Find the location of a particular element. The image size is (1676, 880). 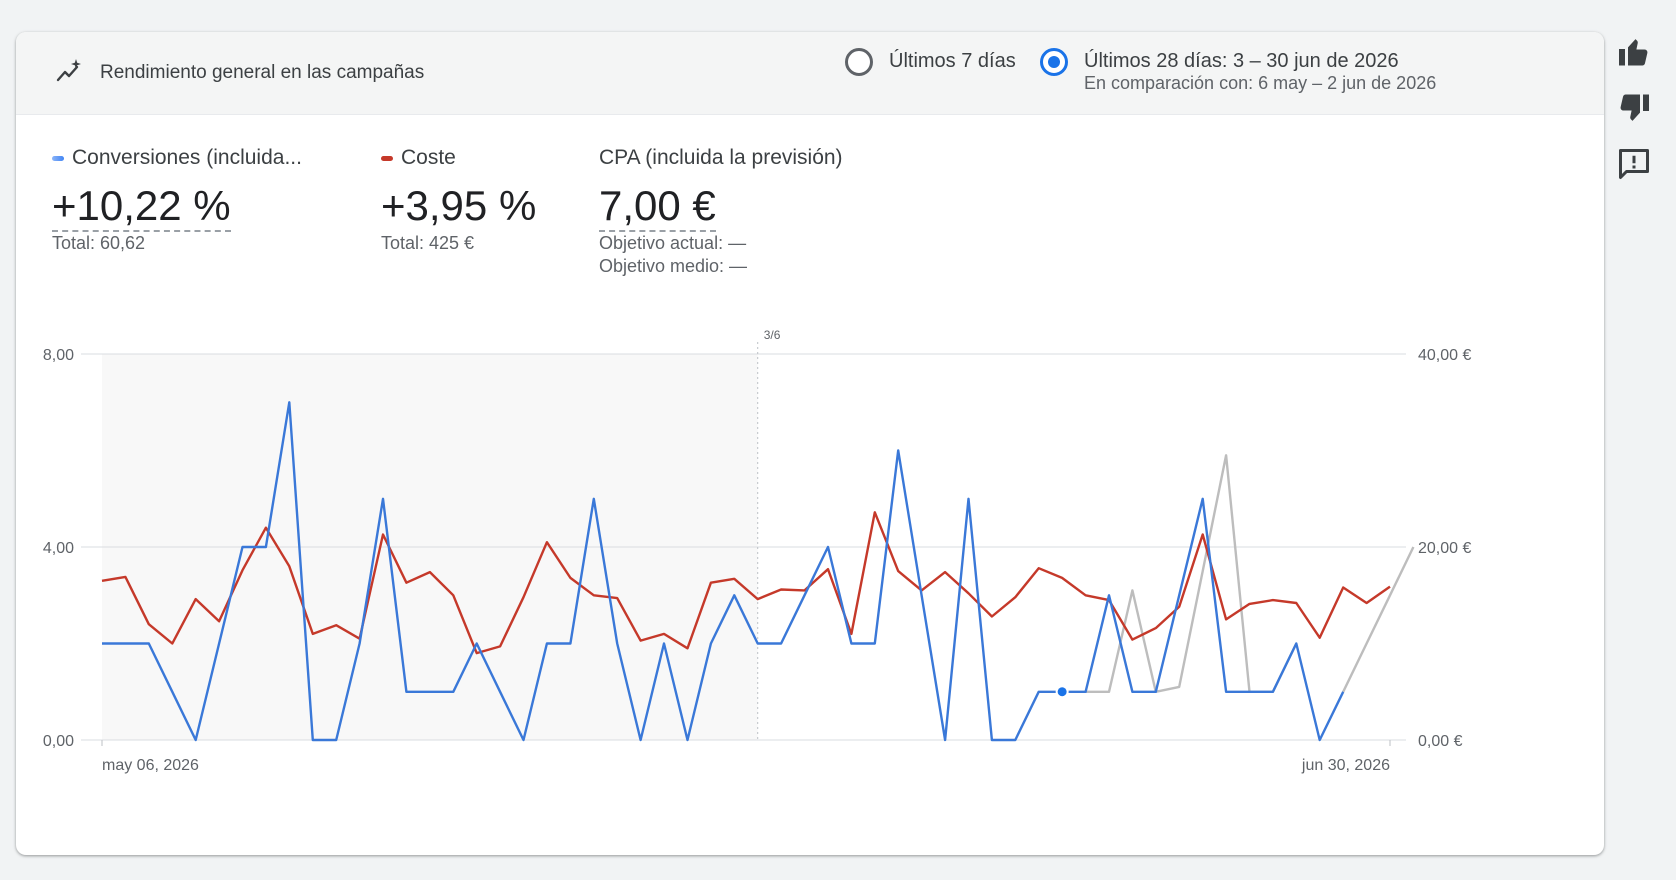

thumbs-down-icon is located at coordinates (1634, 108).